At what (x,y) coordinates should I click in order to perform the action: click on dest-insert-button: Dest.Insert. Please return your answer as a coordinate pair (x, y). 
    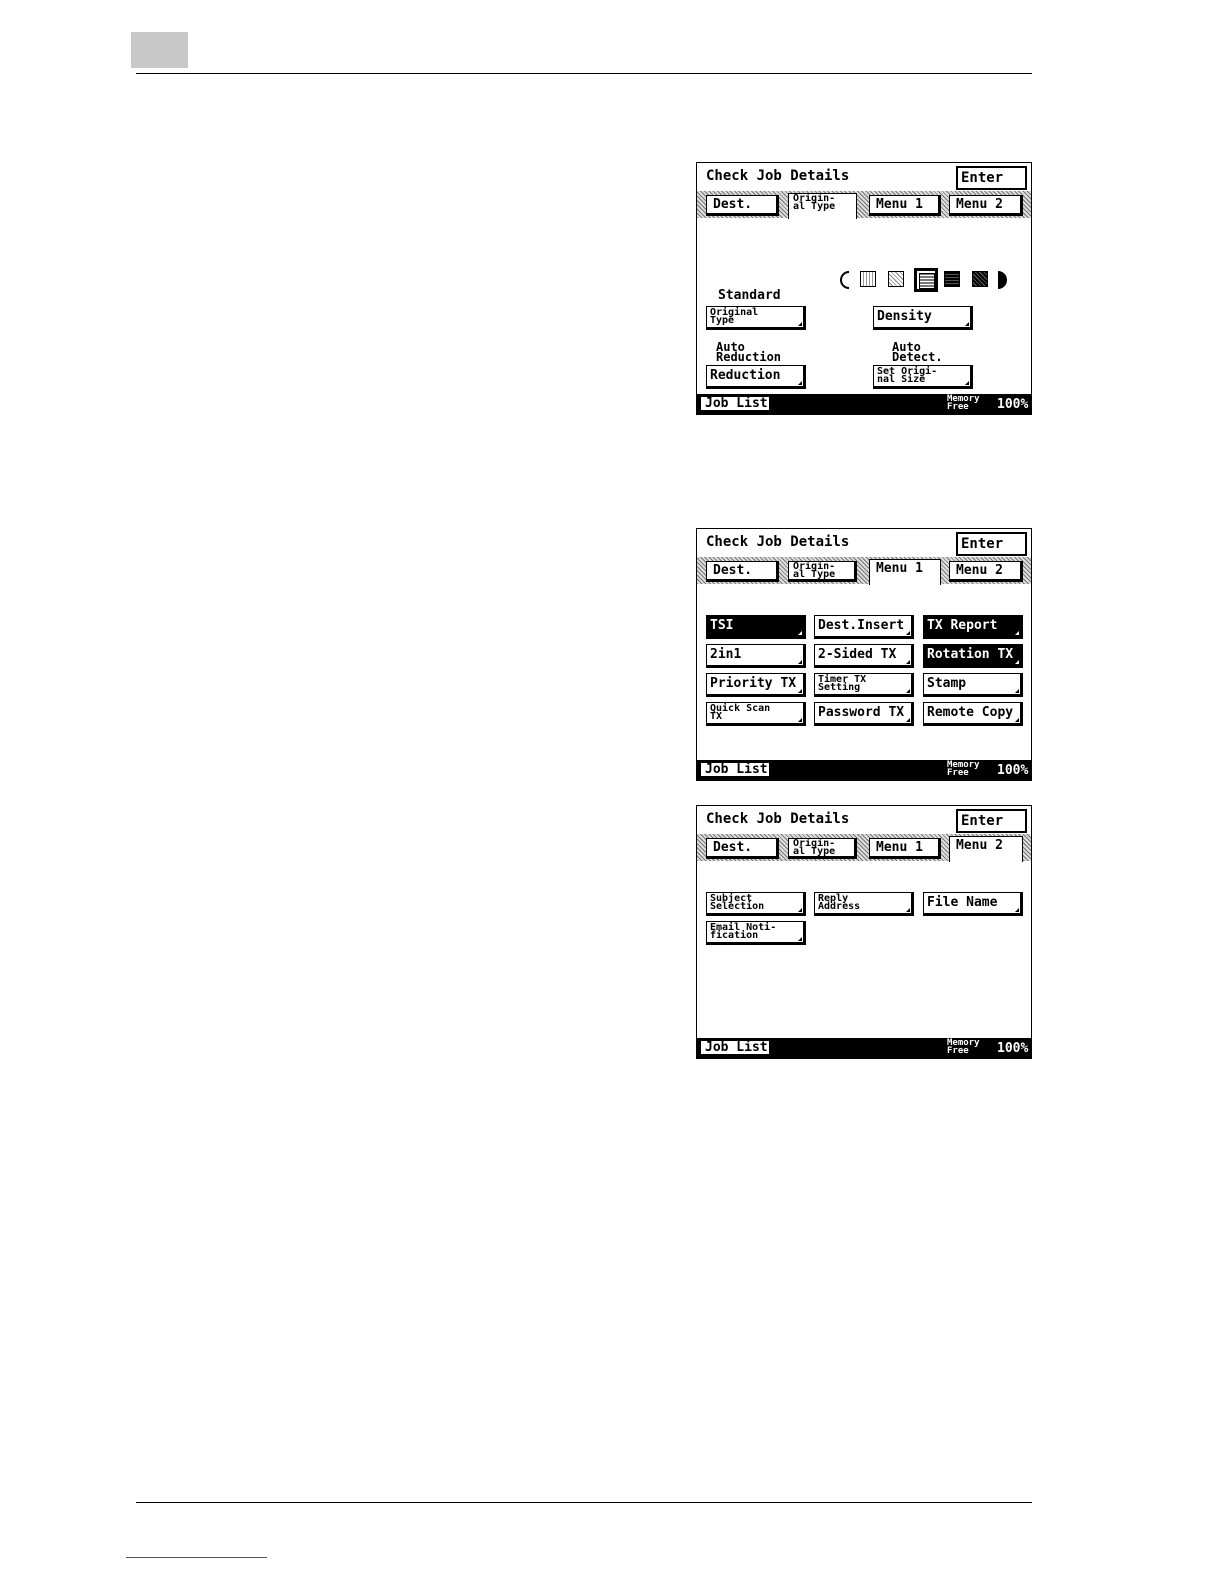
    Looking at the image, I should click on (864, 627).